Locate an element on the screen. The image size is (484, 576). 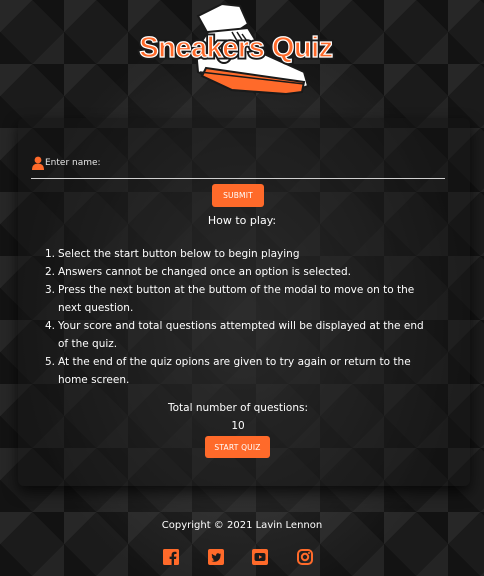
submit-button: SUBMIT is located at coordinates (238, 195).